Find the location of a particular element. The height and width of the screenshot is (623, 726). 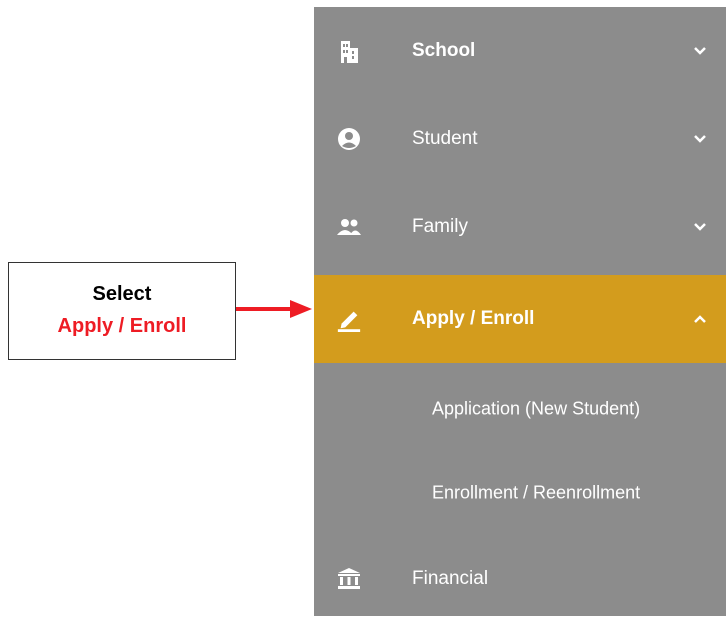

subitem-enrollment-reenrollment: Enrollment / Reenrollment is located at coordinates (520, 493).